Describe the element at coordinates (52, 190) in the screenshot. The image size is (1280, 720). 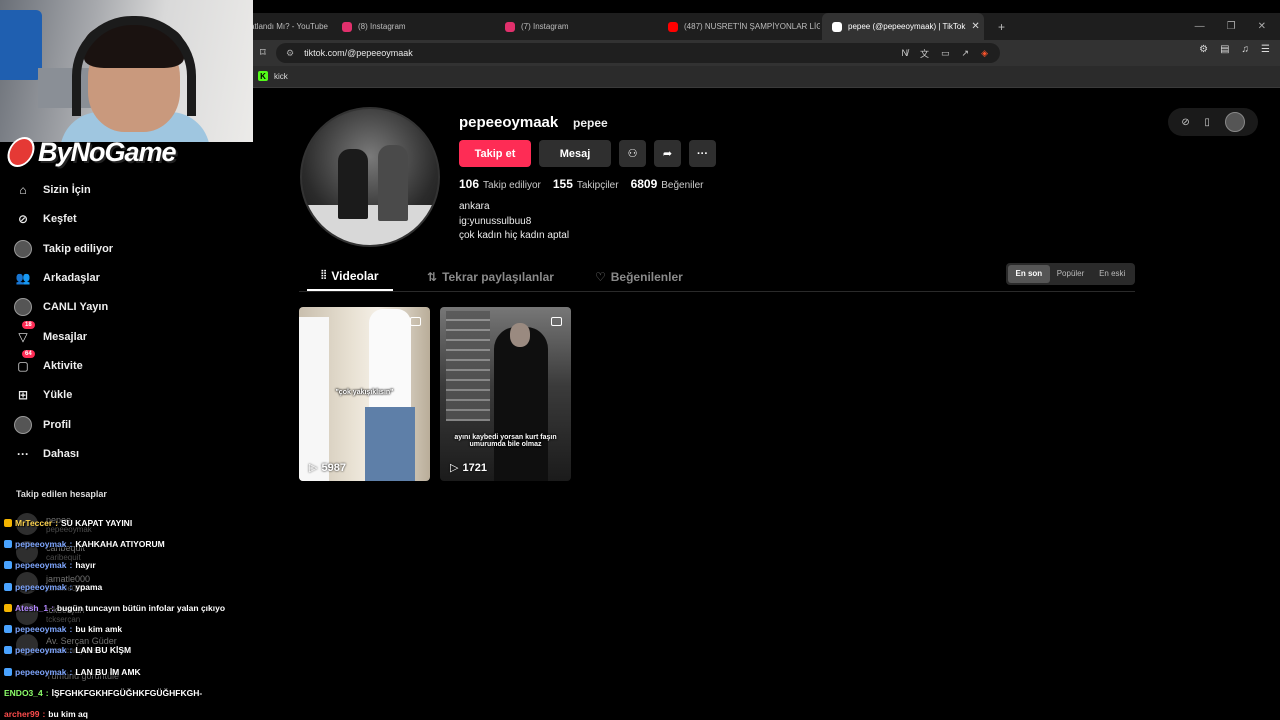
I see `sidebar-item-for-you: ⌂ Sizin İçin` at that location.